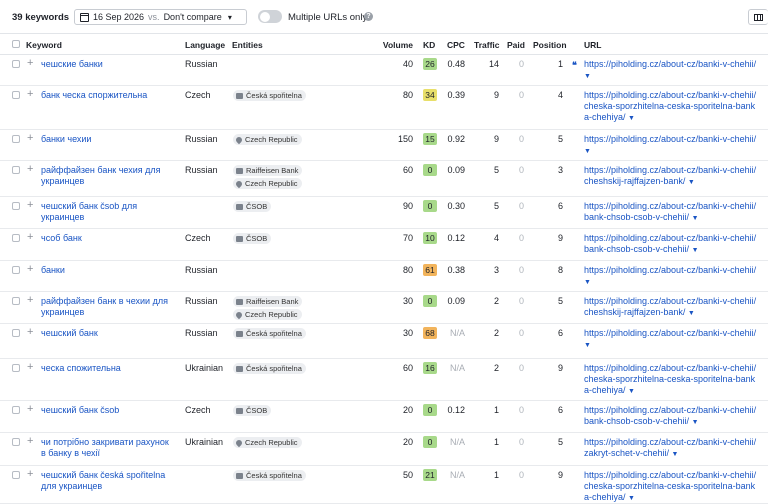 The image size is (768, 504). Describe the element at coordinates (496, 333) in the screenshot. I see `traffic-value: 2` at that location.